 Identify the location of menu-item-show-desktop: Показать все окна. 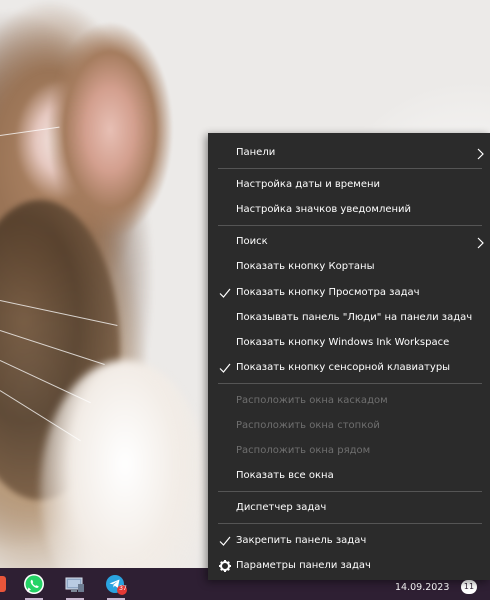
(349, 476).